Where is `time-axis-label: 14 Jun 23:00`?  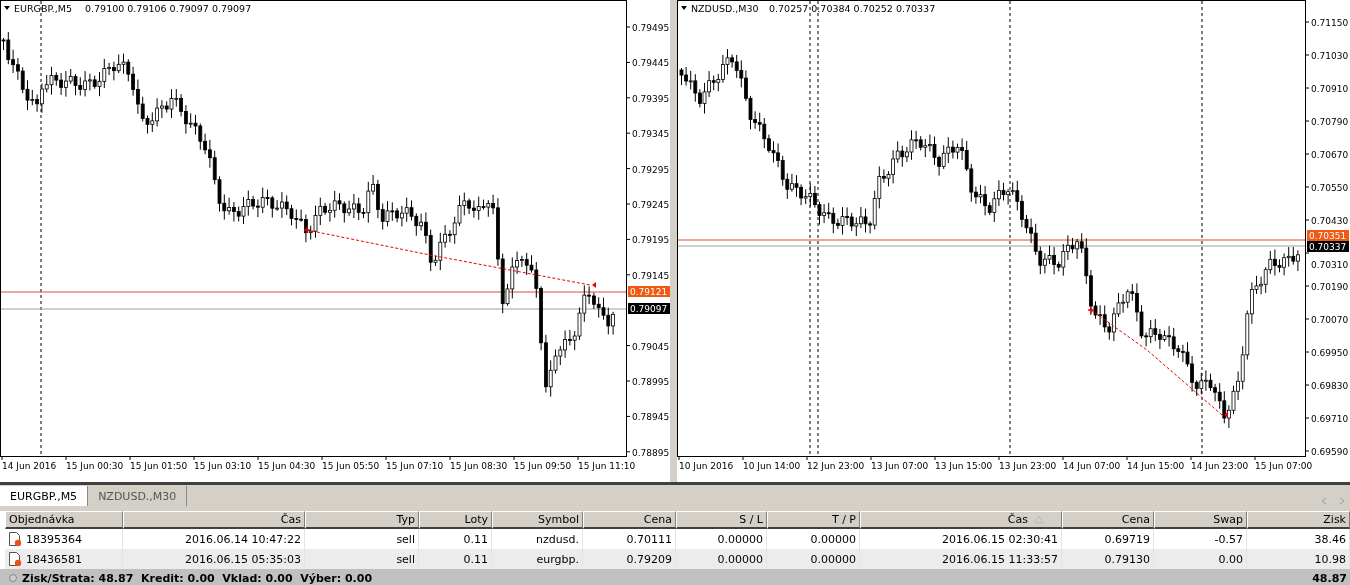
time-axis-label: 14 Jun 23:00 is located at coordinates (1220, 466).